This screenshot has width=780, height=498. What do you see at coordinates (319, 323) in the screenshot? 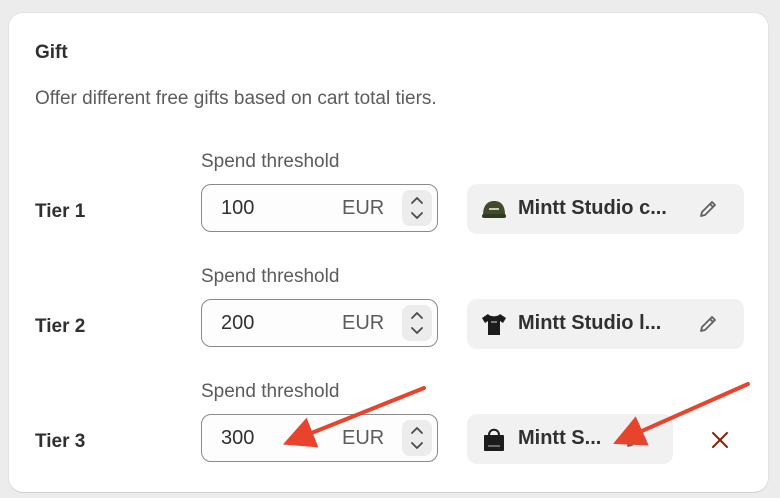
I see `threshold-amount-input: 200 EUR` at bounding box center [319, 323].